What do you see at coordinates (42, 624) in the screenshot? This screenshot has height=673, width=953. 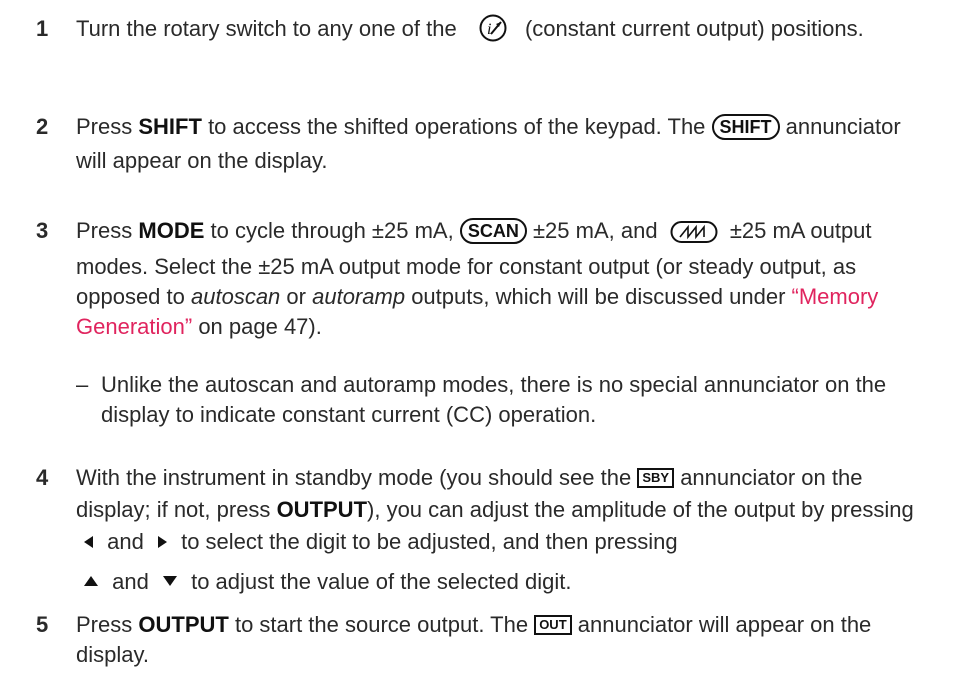 I see `step-number: 5` at bounding box center [42, 624].